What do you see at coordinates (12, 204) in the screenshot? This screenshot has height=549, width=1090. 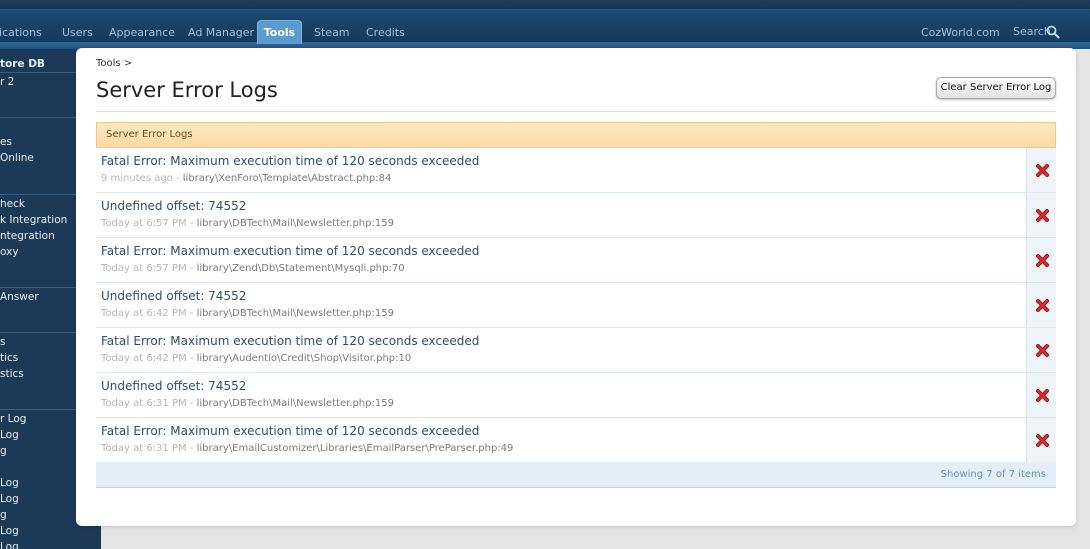 I see `sidebar-item: heck` at bounding box center [12, 204].